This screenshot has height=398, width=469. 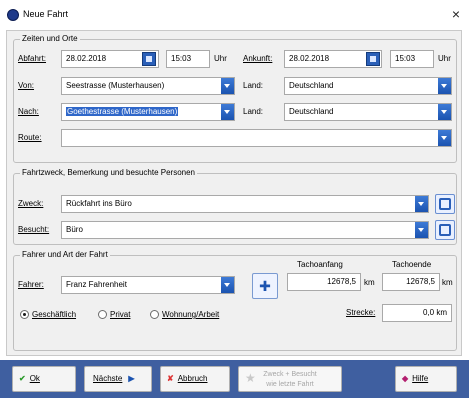 What do you see at coordinates (227, 86) in the screenshot?
I see `von-dropdown-icon` at bounding box center [227, 86].